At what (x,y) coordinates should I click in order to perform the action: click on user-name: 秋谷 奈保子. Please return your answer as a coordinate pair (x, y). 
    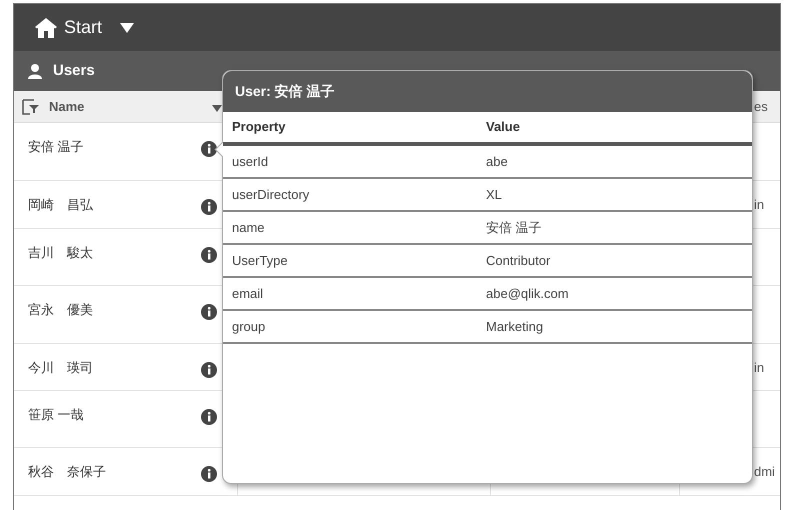
    Looking at the image, I should click on (67, 472).